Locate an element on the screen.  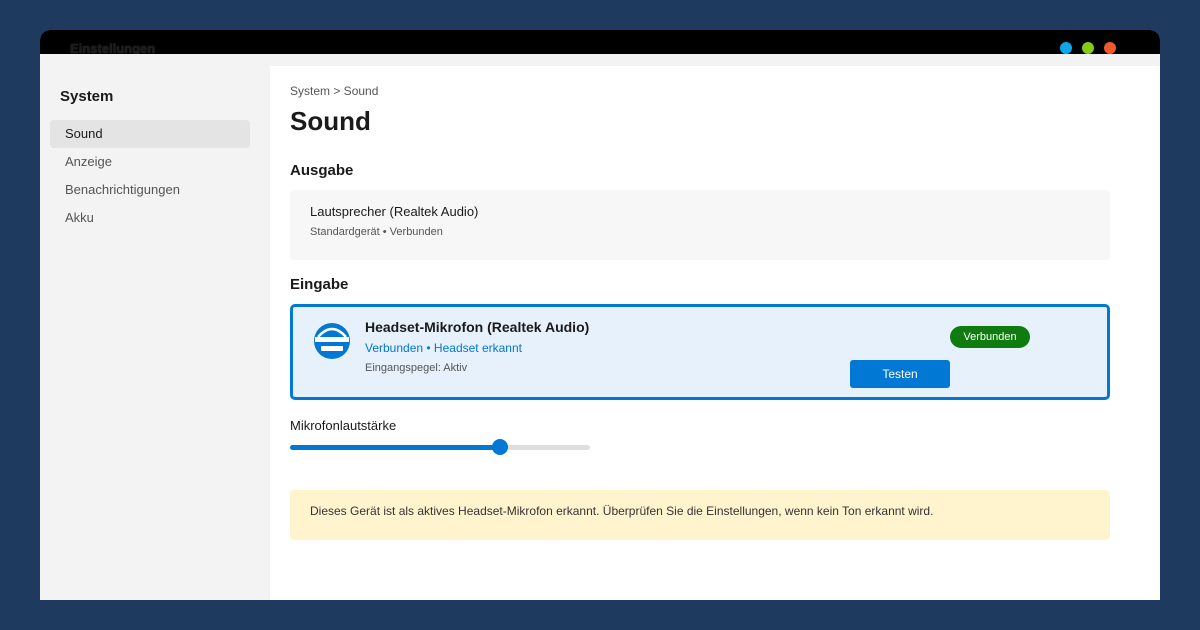
sidebar-item-akku: Akku is located at coordinates (150, 218).